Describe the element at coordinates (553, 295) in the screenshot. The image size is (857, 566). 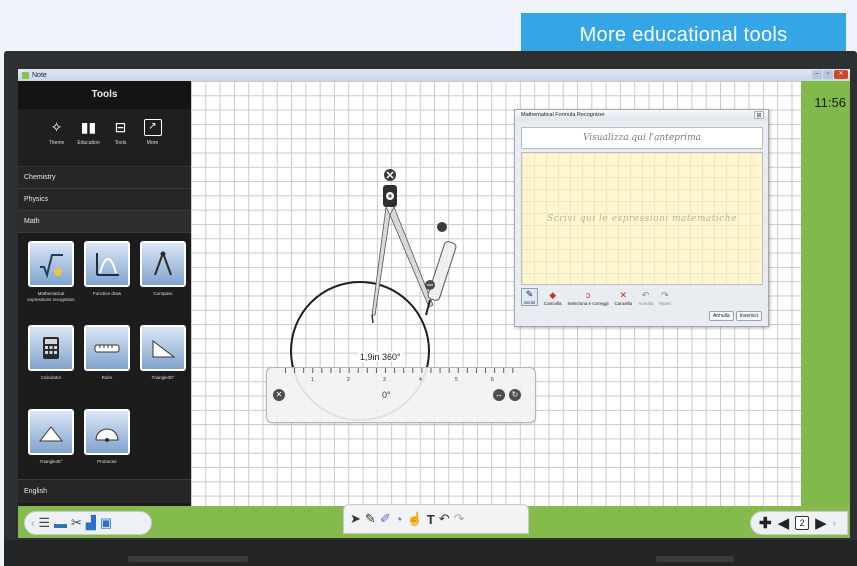
I see `eraser-icon: ◆` at that location.